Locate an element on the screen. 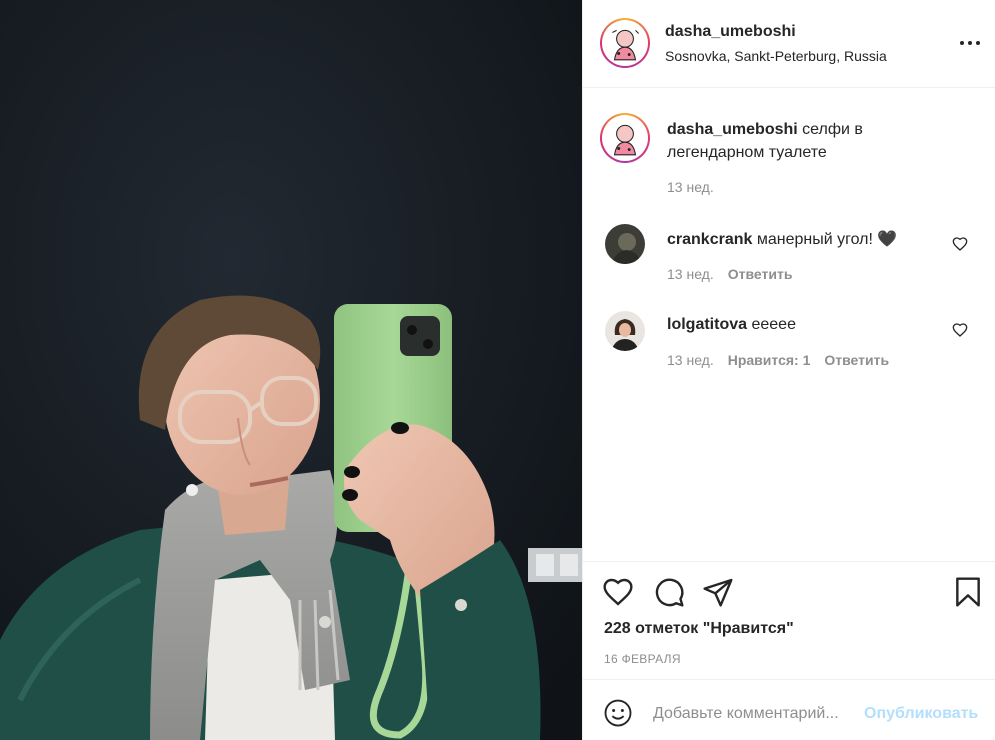 The height and width of the screenshot is (740, 995). comment-username: lolgatitova is located at coordinates (707, 324).